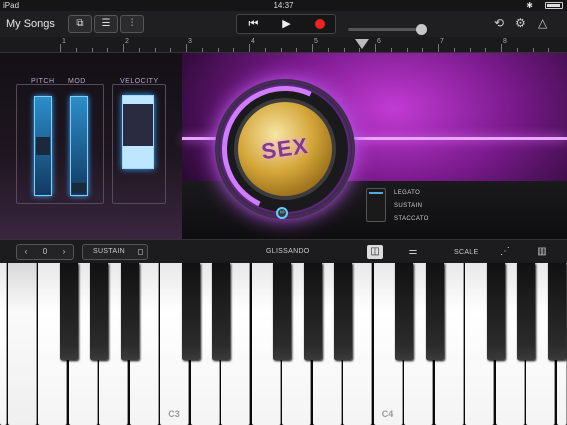 The height and width of the screenshot is (425, 567). I want to click on scale-button: SCALE, so click(466, 252).